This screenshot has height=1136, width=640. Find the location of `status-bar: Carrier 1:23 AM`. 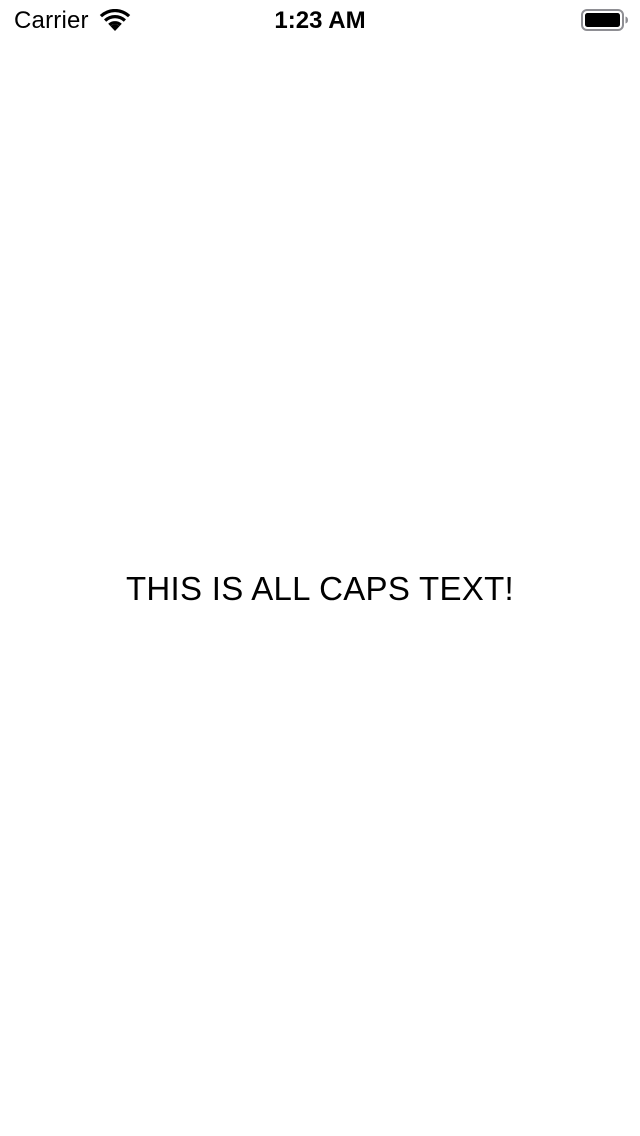

status-bar: Carrier 1:23 AM is located at coordinates (320, 20).